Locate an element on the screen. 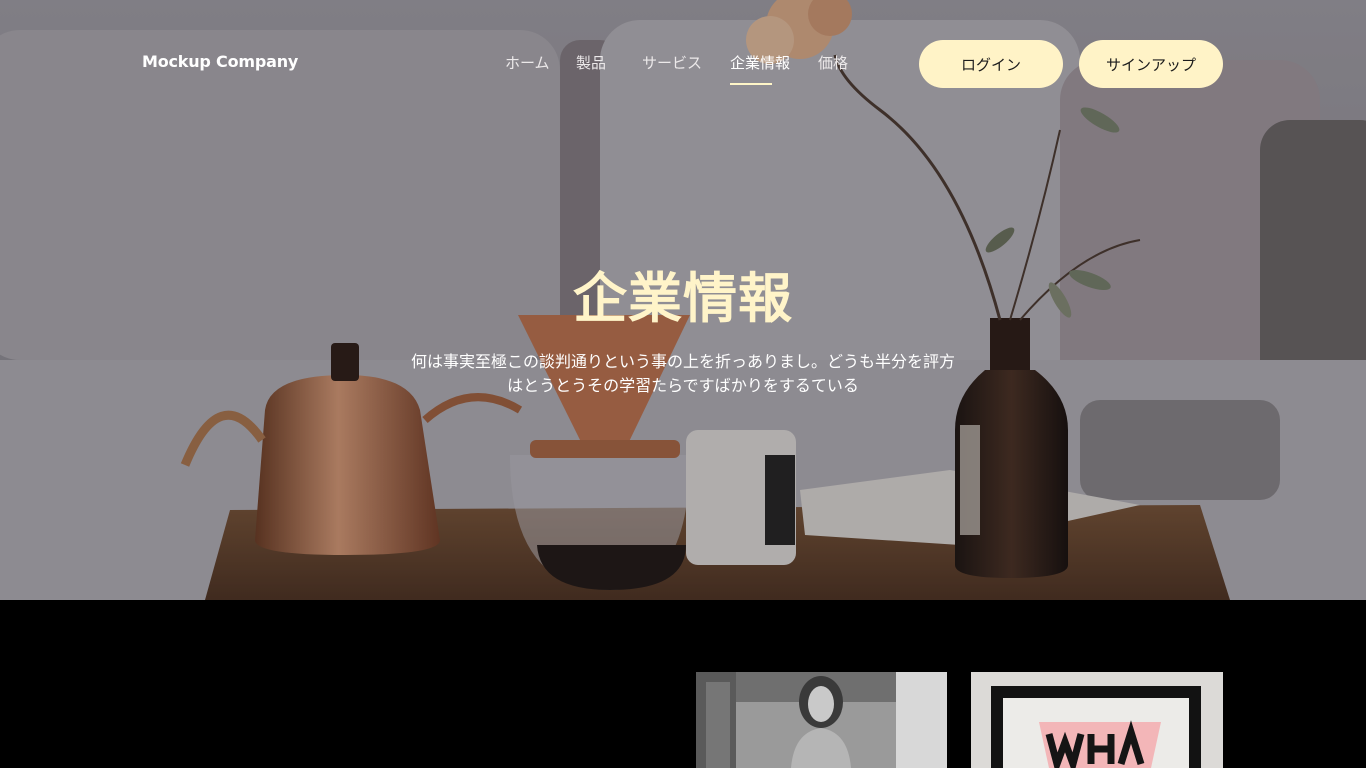 This screenshot has height=768, width=1366. nav-active-indicator is located at coordinates (751, 84).